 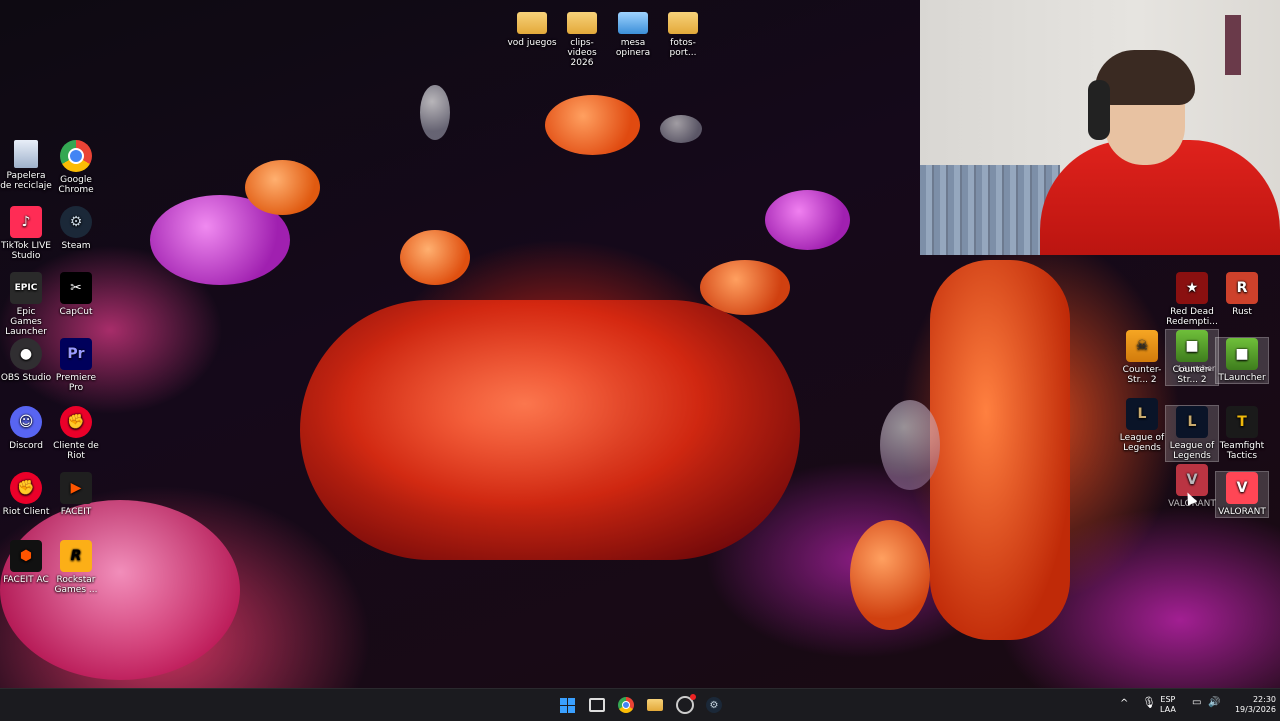 I want to click on desktop-icon-discord: ☺ Discord, so click(x=26, y=428).